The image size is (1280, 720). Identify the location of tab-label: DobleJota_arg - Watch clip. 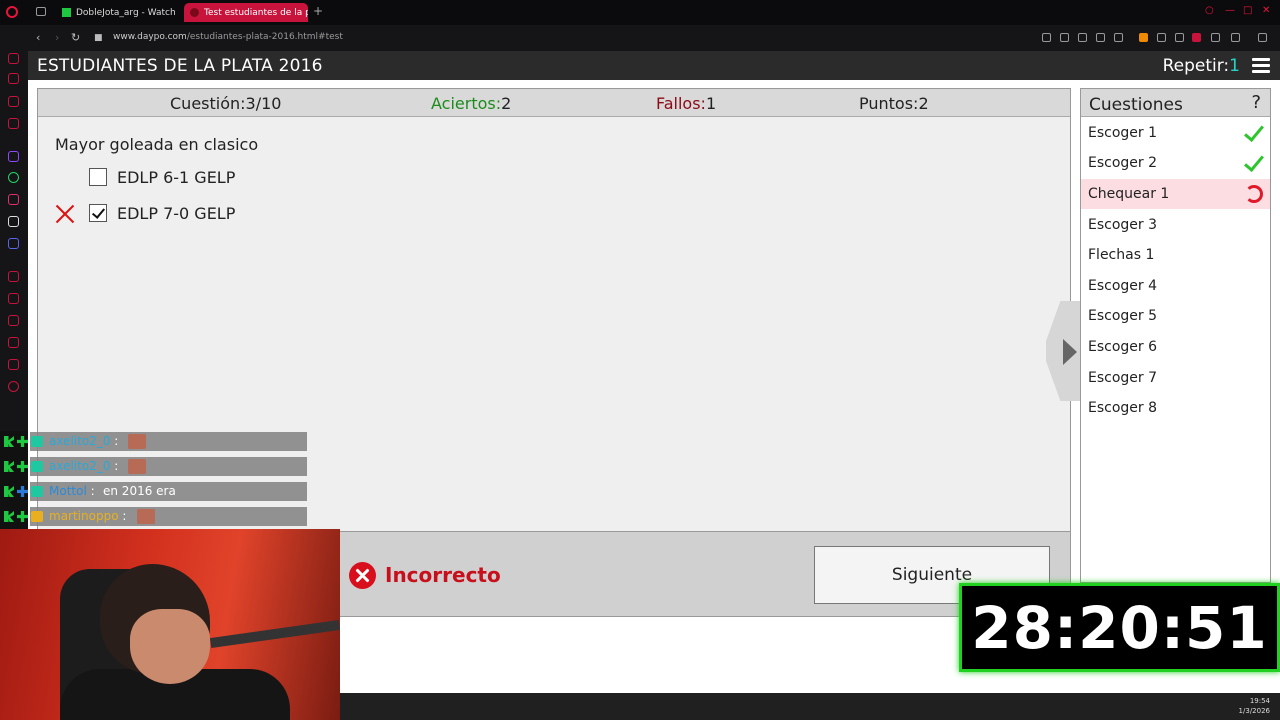
(127, 12).